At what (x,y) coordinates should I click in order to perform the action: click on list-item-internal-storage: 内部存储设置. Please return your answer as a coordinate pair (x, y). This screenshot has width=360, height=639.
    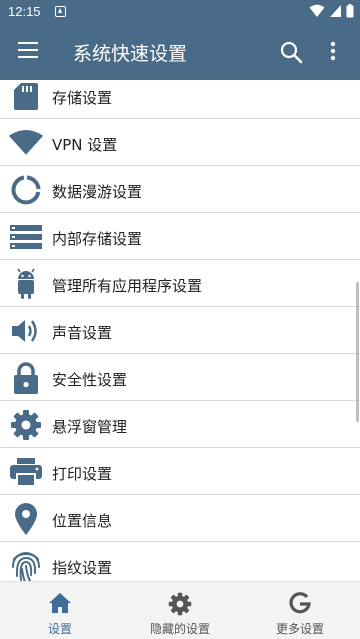
    Looking at the image, I should click on (180, 236).